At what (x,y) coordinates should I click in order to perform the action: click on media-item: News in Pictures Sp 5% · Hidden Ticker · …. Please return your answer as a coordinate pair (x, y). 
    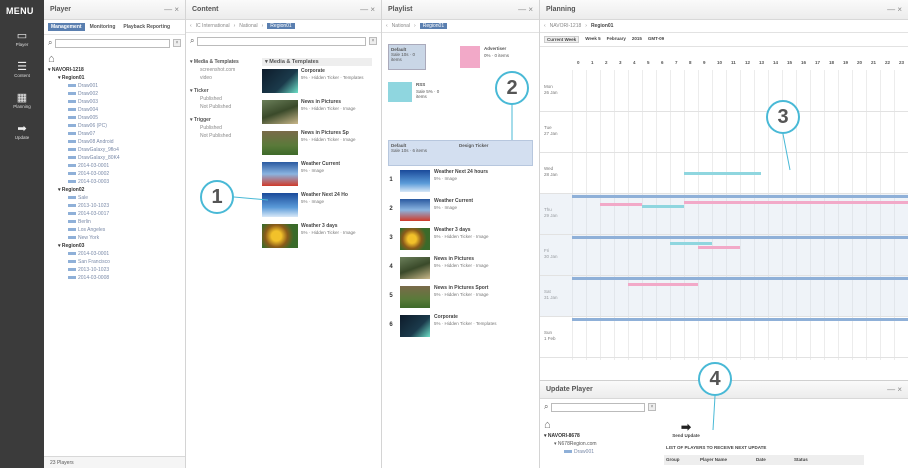
    Looking at the image, I should click on (317, 145).